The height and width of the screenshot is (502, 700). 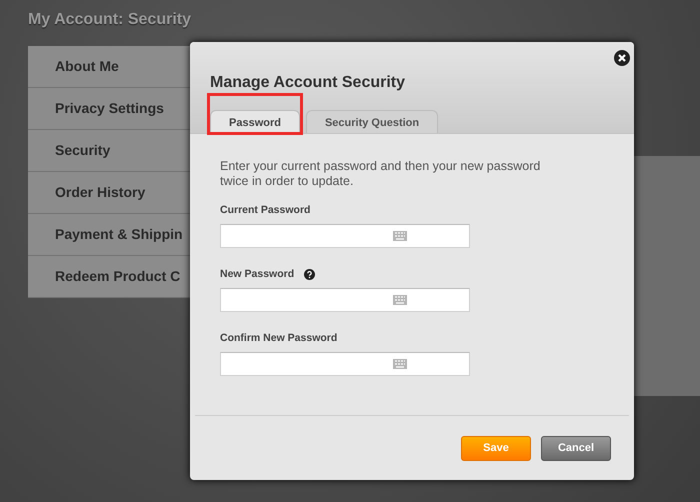 What do you see at coordinates (265, 210) in the screenshot?
I see `field-label: Current Password` at bounding box center [265, 210].